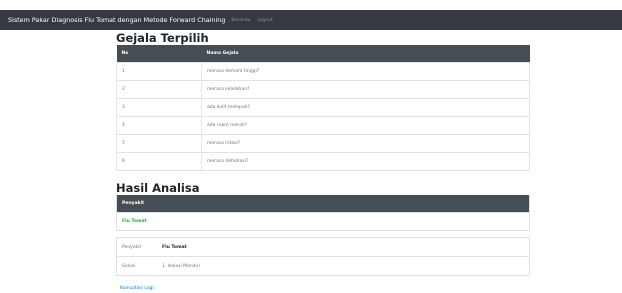 This screenshot has width=622, height=293. I want to click on table-row: 2 merasa kelelahan?, so click(323, 89).